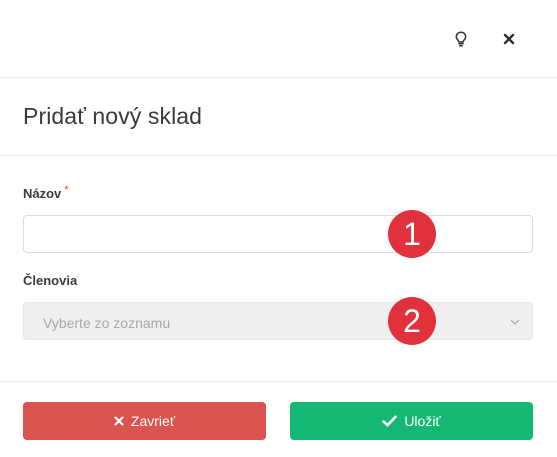 The image size is (557, 457). I want to click on hint-button, so click(461, 39).